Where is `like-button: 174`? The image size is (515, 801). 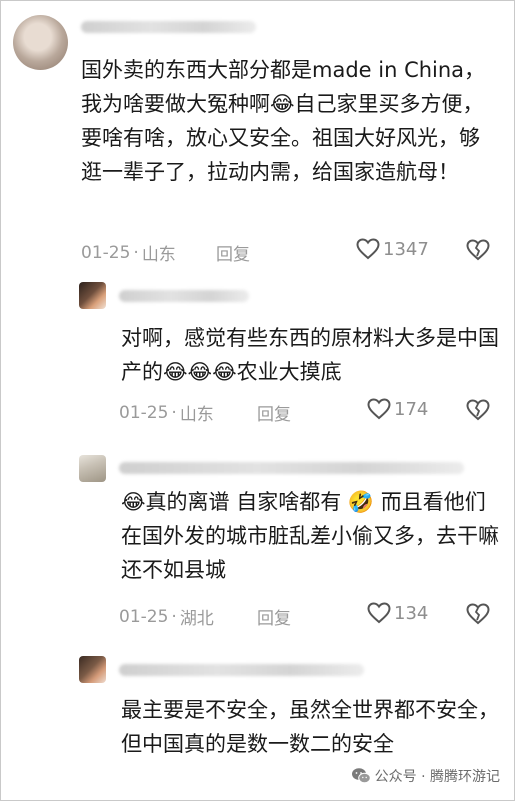 like-button: 174 is located at coordinates (397, 409).